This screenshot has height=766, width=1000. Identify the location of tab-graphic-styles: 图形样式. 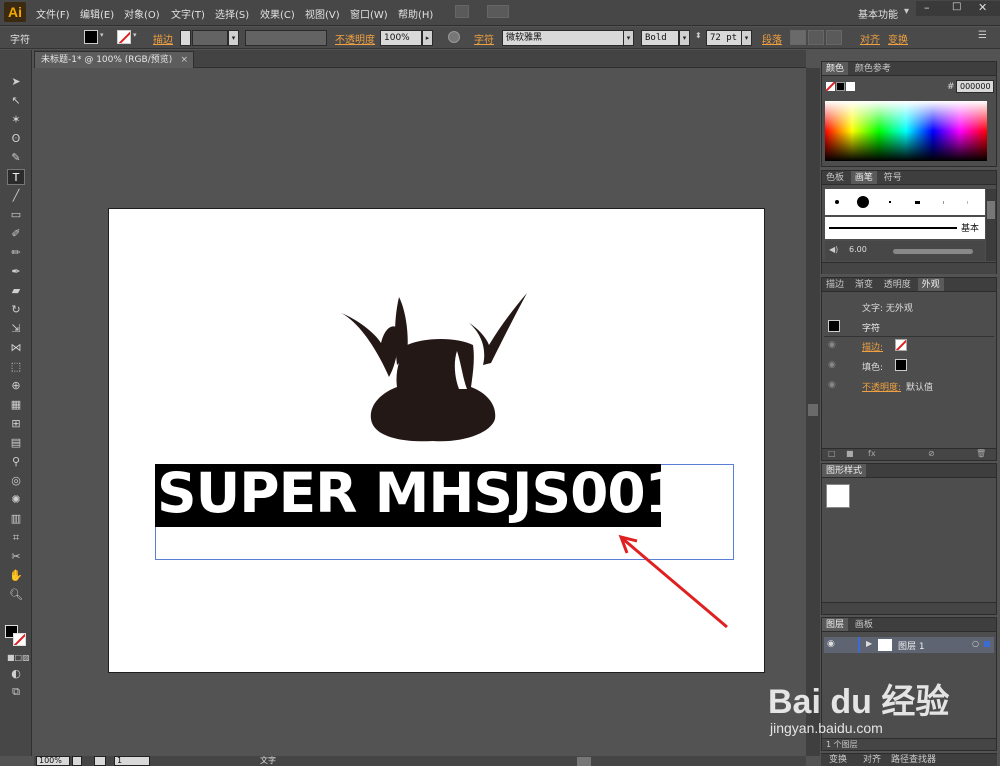
(844, 470).